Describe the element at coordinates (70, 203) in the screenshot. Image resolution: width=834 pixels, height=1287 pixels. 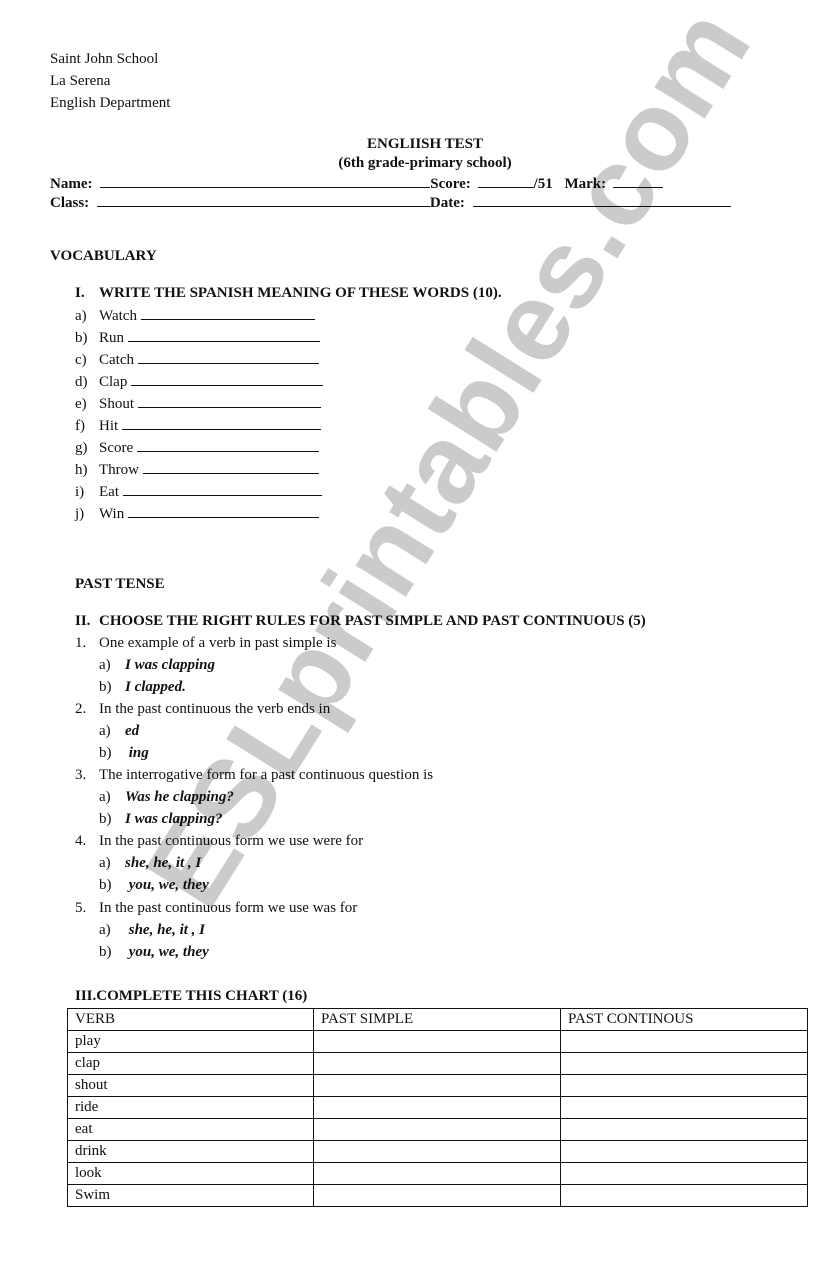
I see `class-label: Class:` at that location.